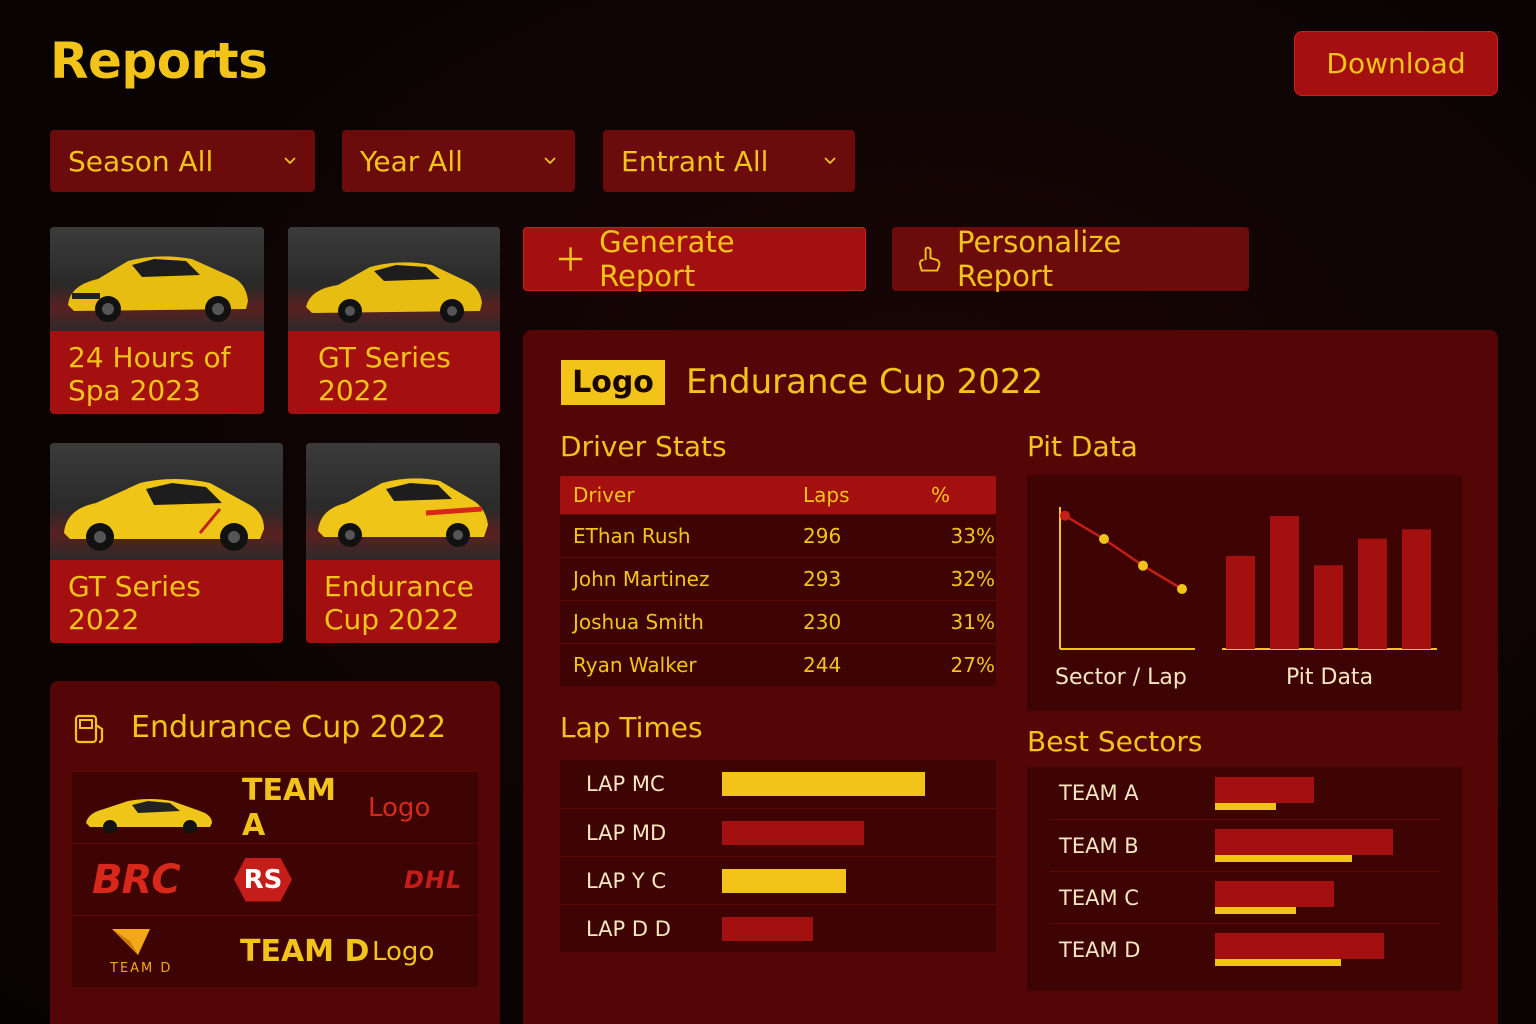 This screenshot has width=1536, height=1024. I want to click on personalize-report-label: Personalize Report, so click(1039, 259).